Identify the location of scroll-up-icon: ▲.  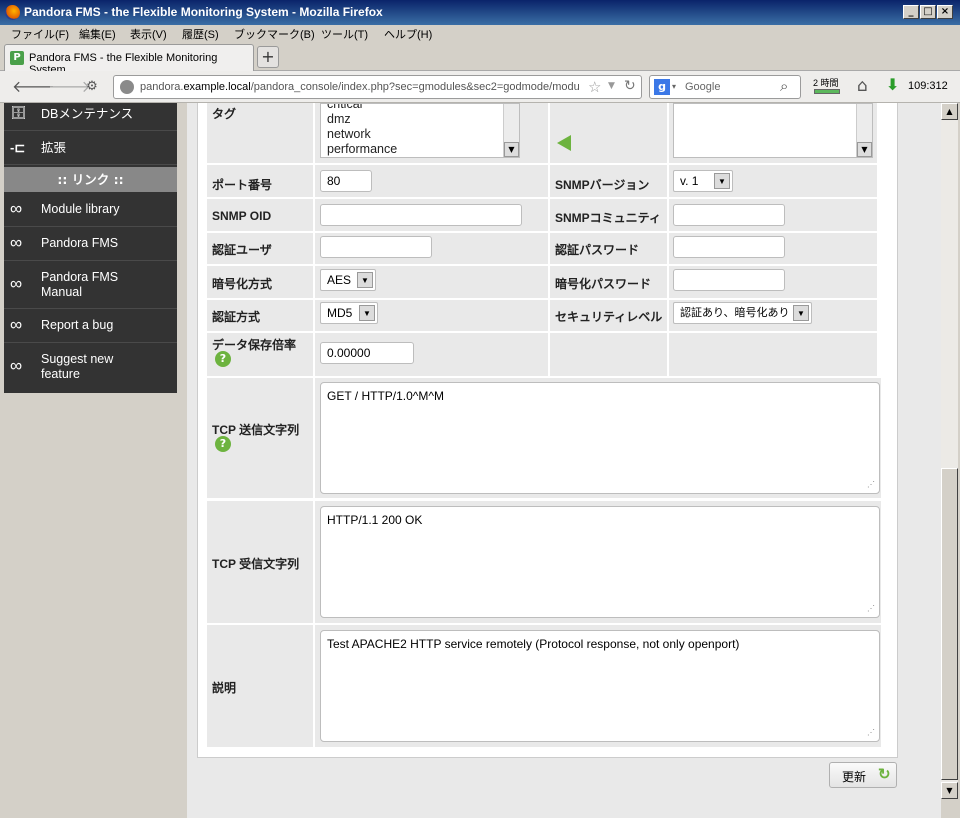
(949, 111).